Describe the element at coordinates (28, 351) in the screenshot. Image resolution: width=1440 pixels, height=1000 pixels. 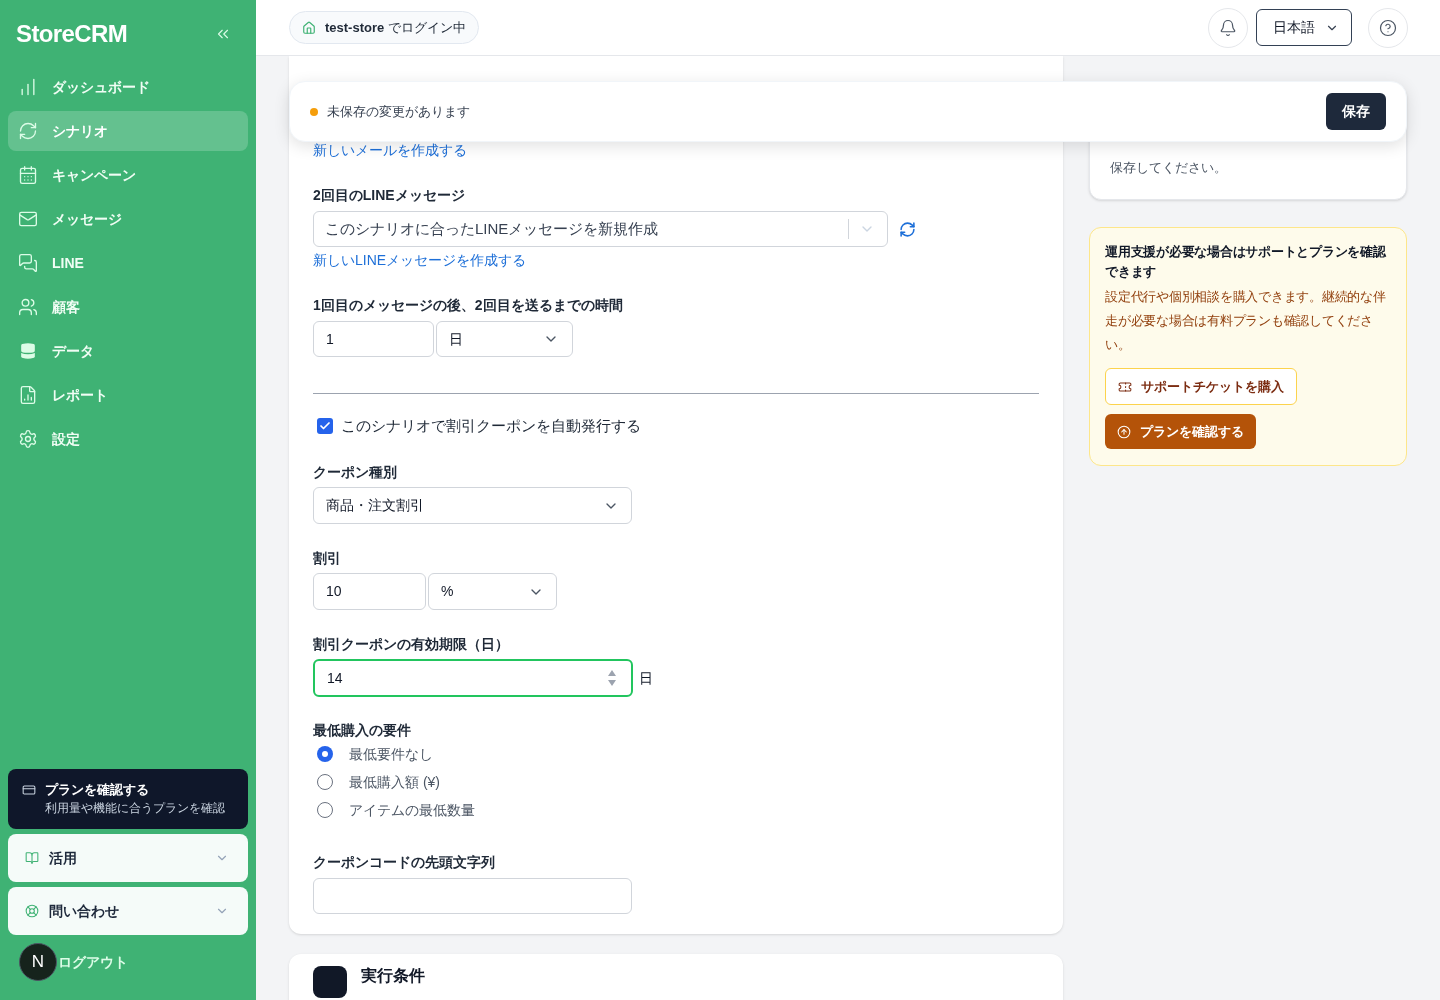
I see `database-icon` at that location.